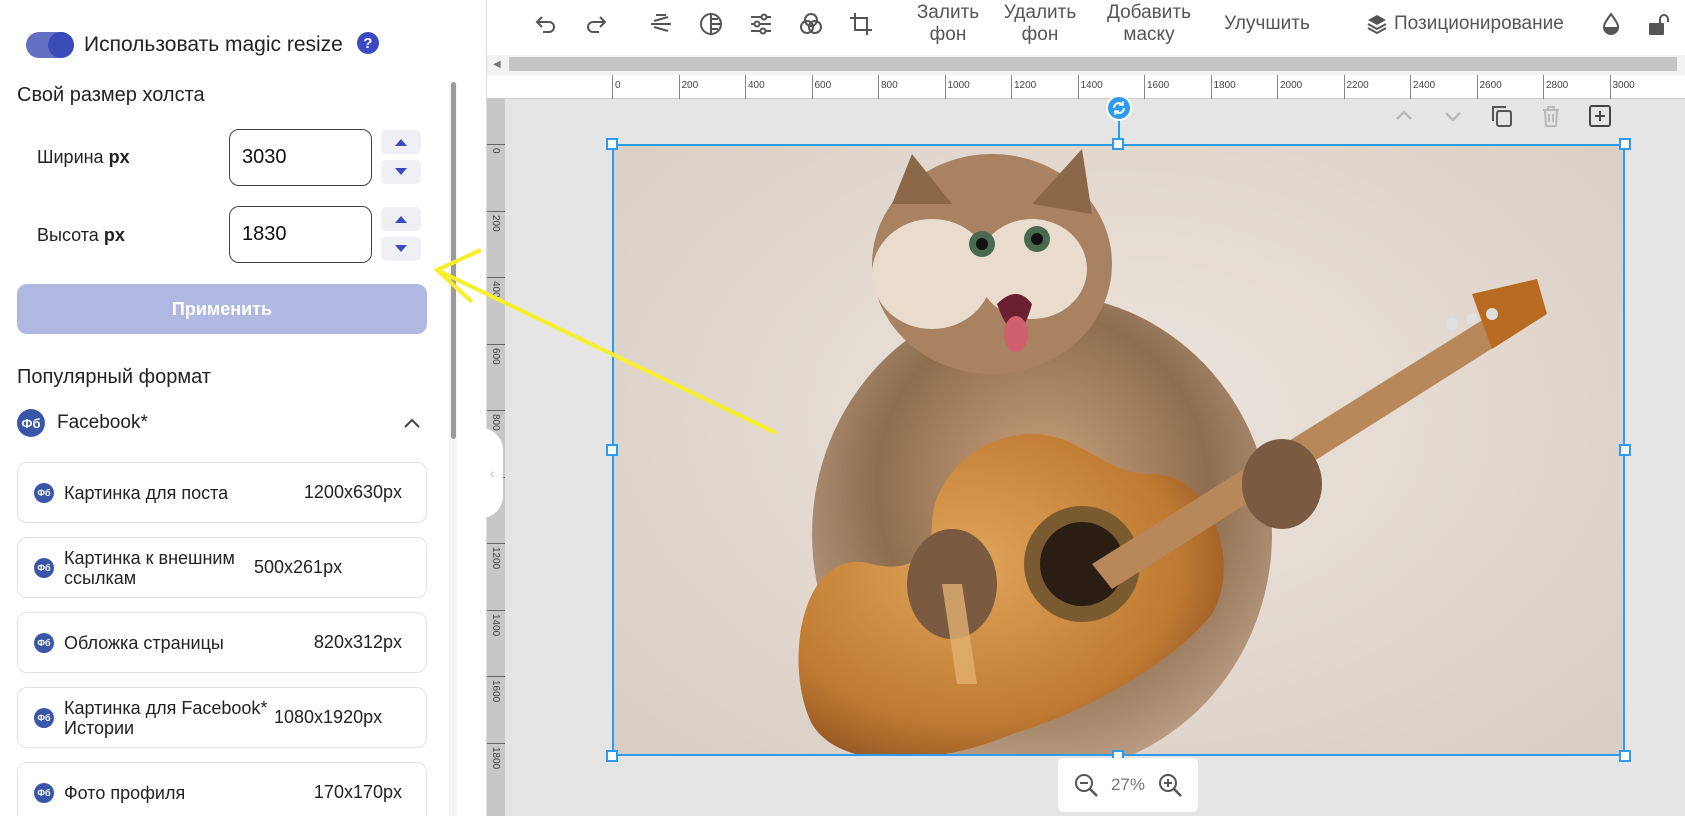  I want to click on magic-resize-row: Использовать magic resize ?, so click(202, 45).